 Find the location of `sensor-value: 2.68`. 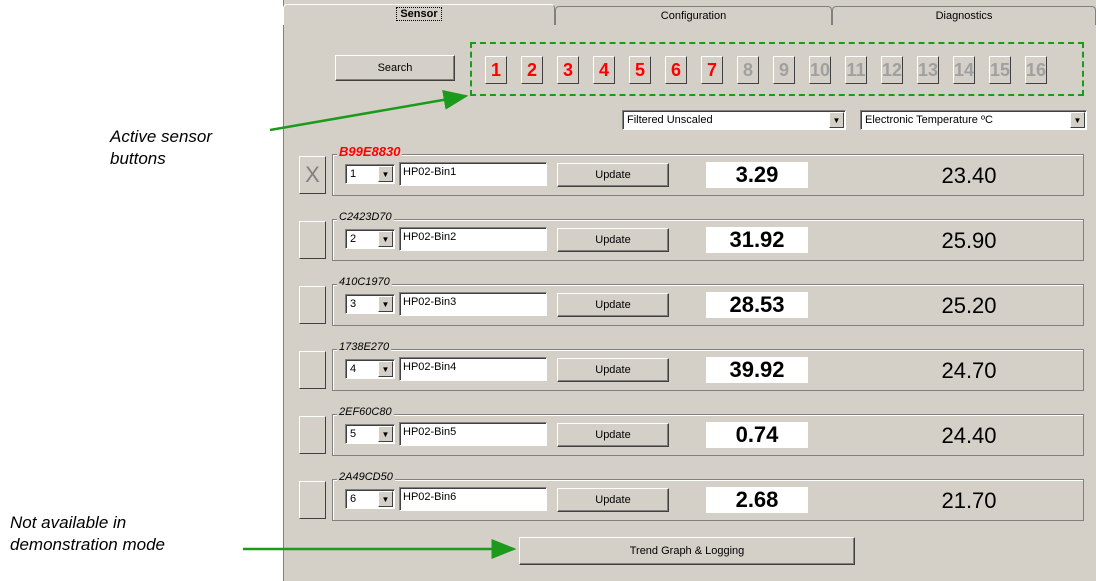

sensor-value: 2.68 is located at coordinates (757, 500).